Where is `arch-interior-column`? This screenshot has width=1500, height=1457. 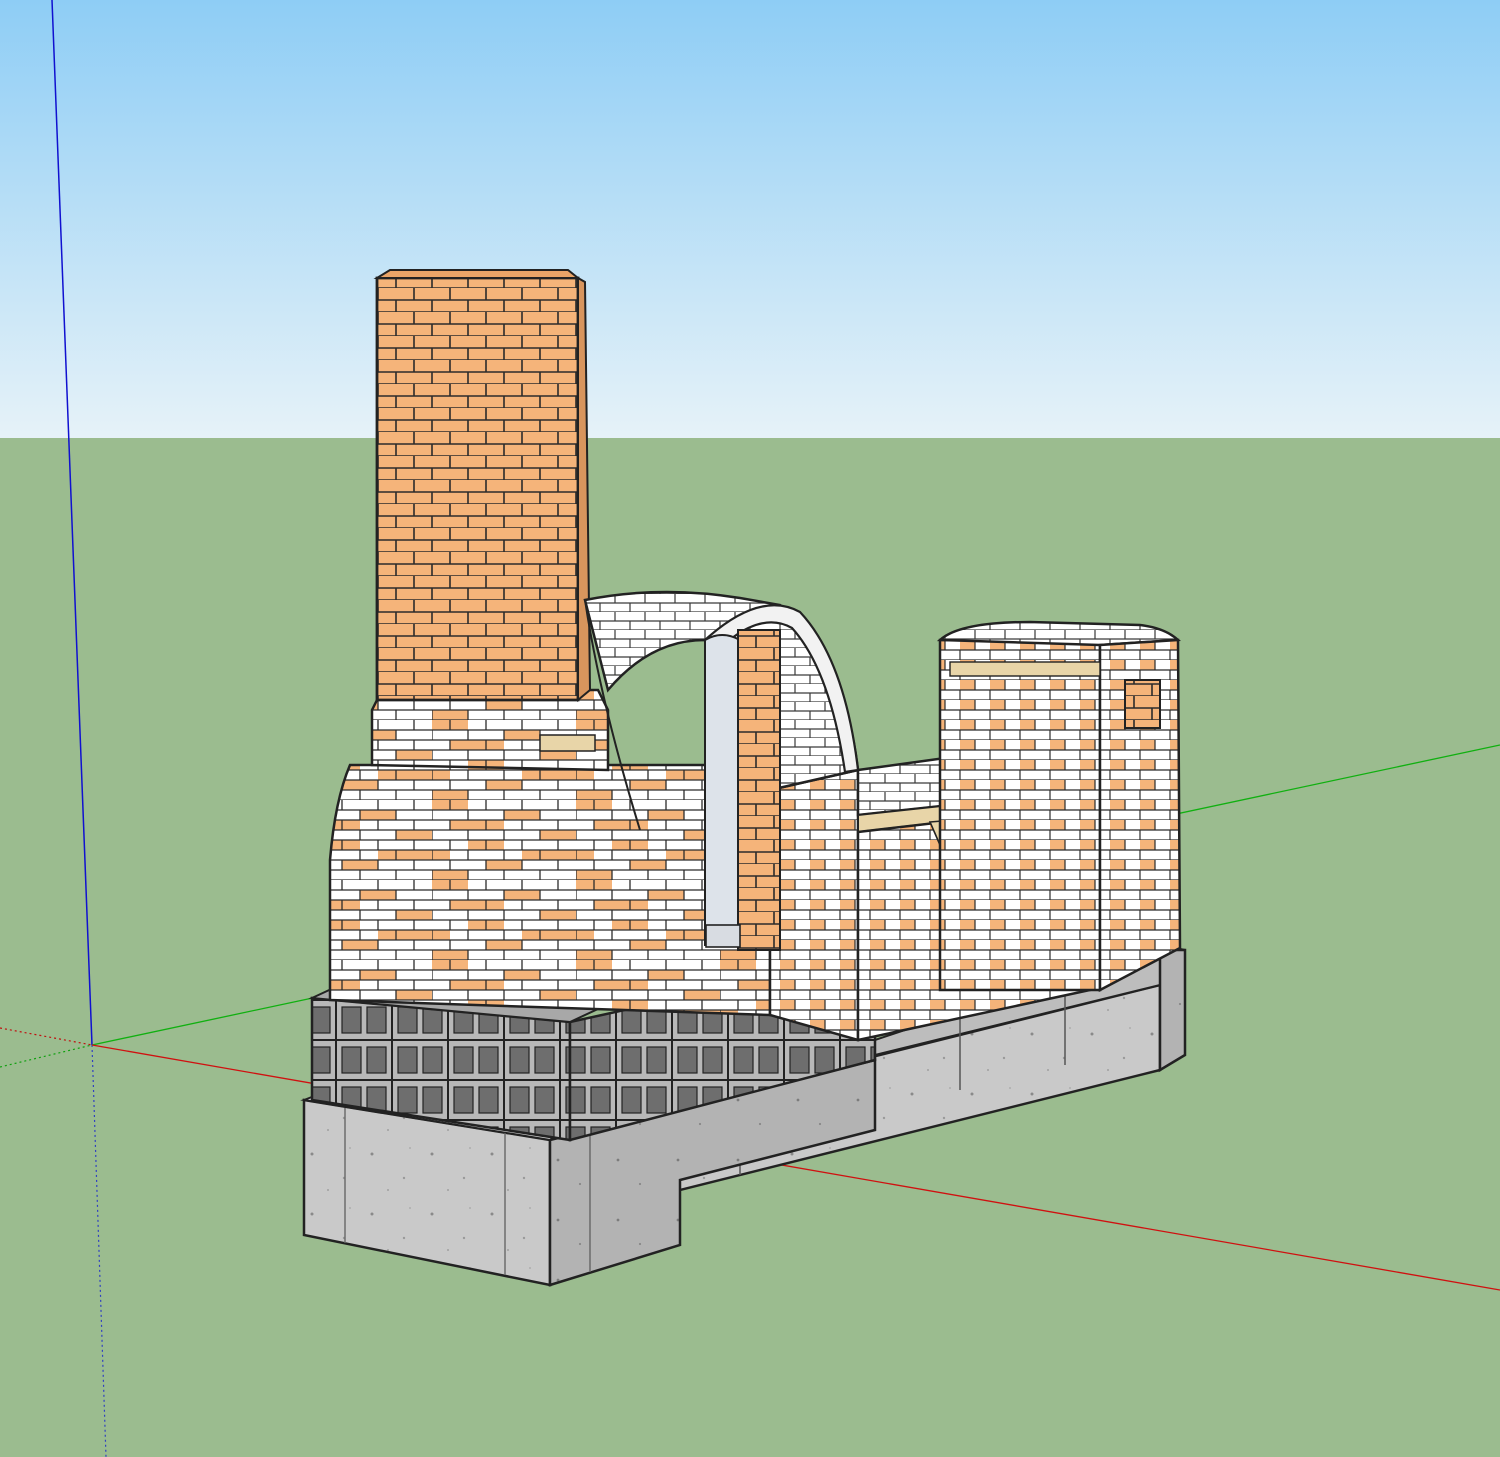
arch-interior-column is located at coordinates (759, 790).